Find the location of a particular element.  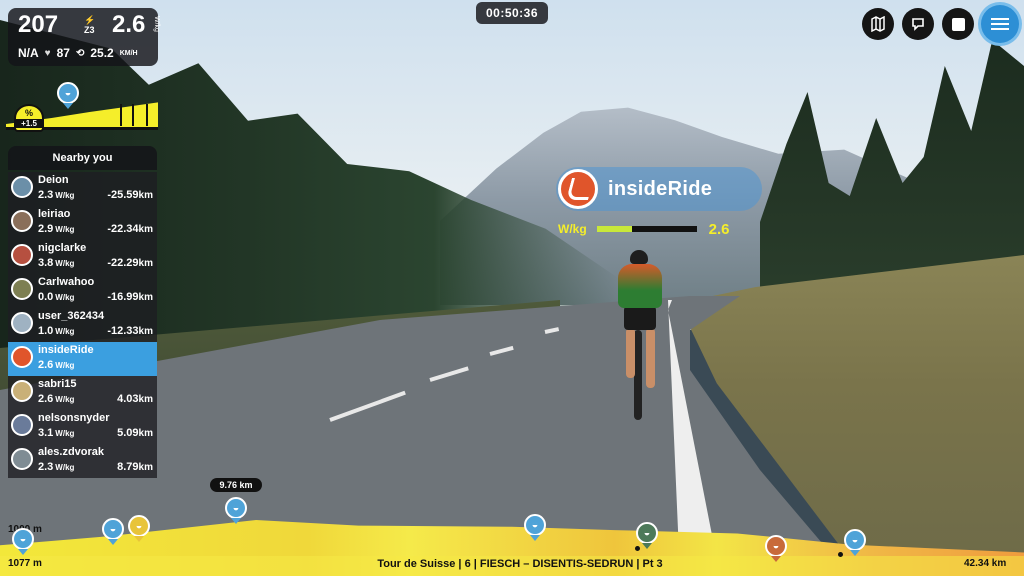

rider-name: nigclarke is located at coordinates (62, 248).